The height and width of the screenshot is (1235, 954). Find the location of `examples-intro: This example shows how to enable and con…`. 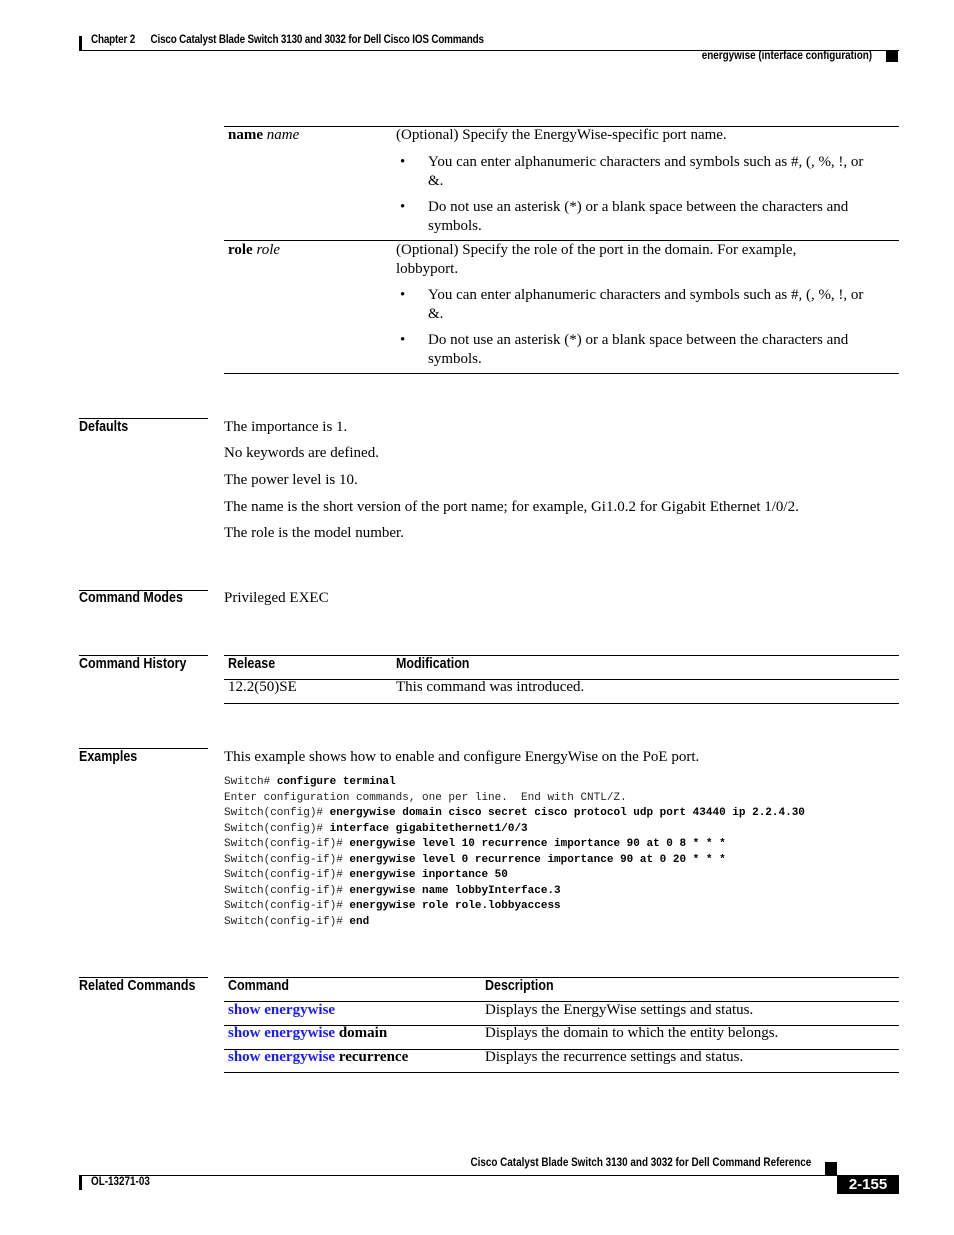

examples-intro: This example shows how to enable and con… is located at coordinates (462, 757).